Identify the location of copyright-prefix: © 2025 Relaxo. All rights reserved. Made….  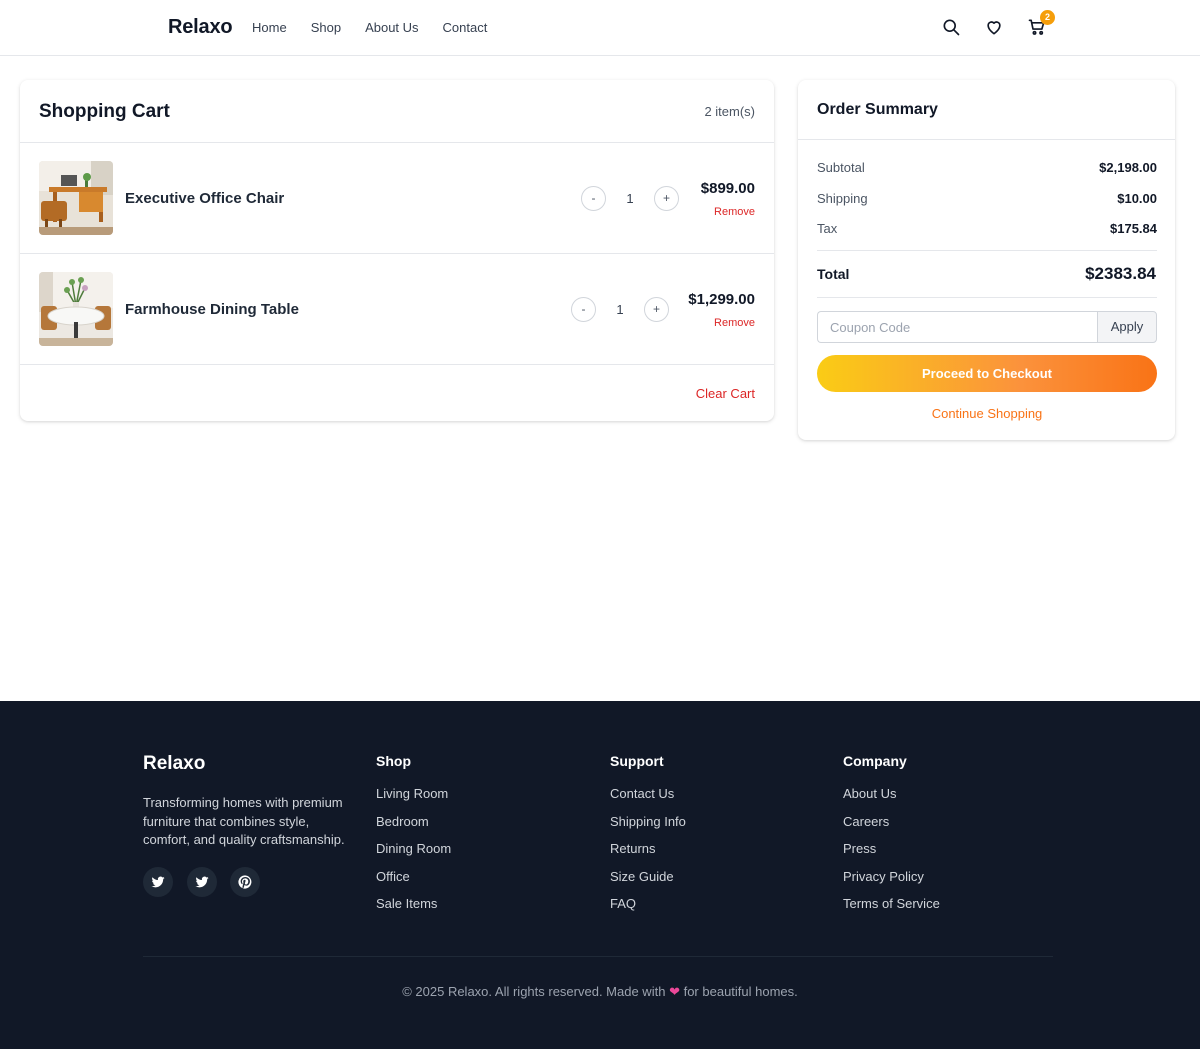
(534, 991).